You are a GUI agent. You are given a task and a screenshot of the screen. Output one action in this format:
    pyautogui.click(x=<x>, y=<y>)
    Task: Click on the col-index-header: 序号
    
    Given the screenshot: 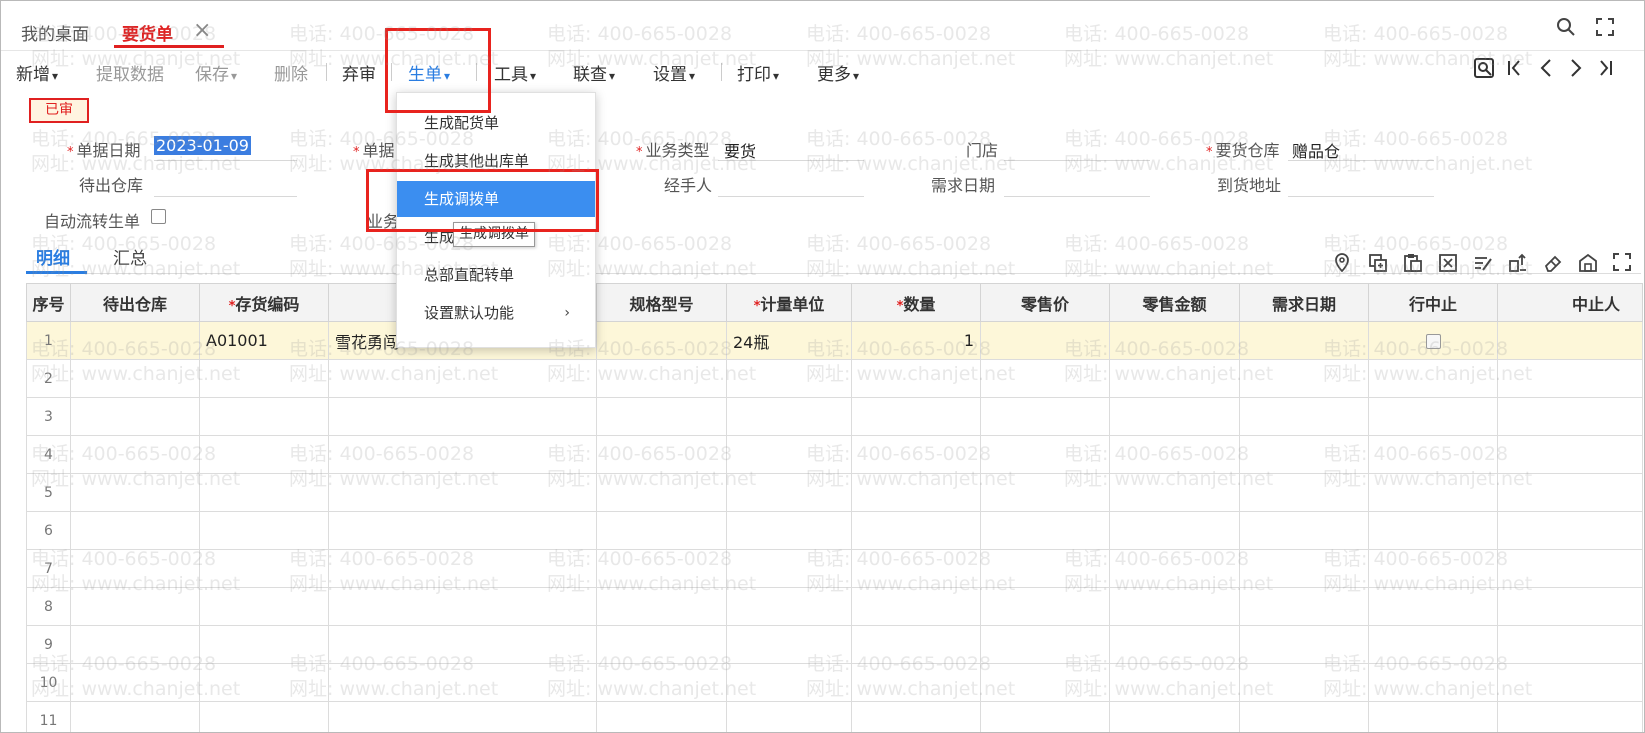 What is the action you would take?
    pyautogui.click(x=48, y=302)
    